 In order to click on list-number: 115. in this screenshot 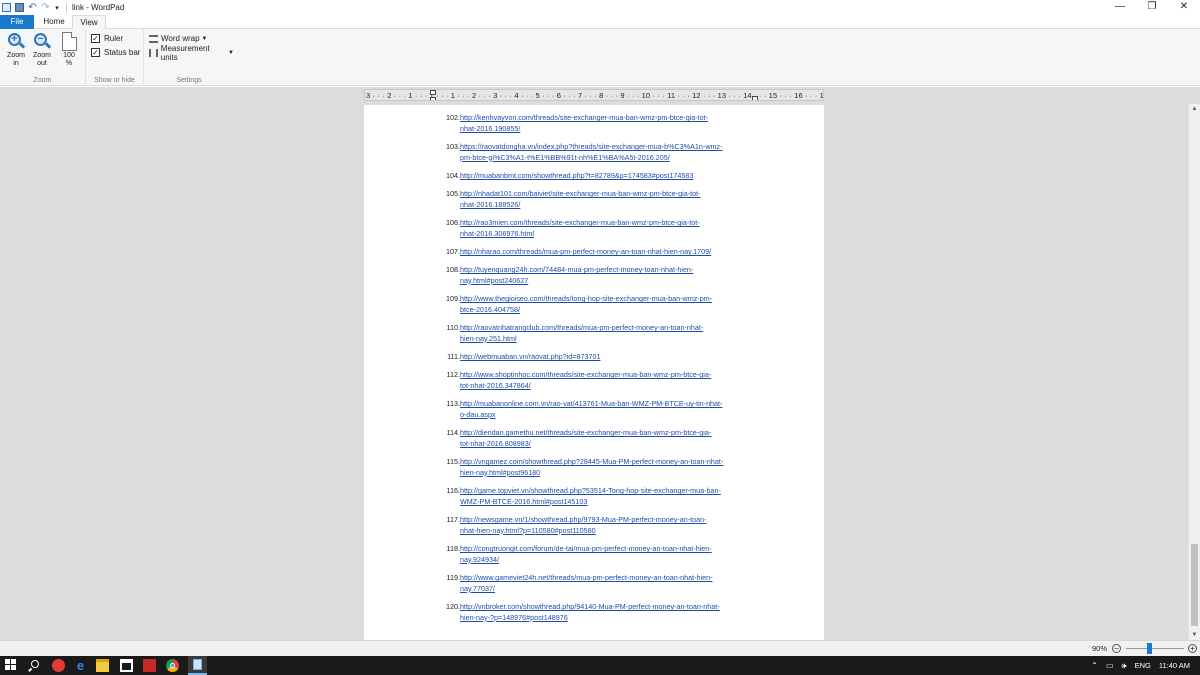, I will do `click(453, 461)`.